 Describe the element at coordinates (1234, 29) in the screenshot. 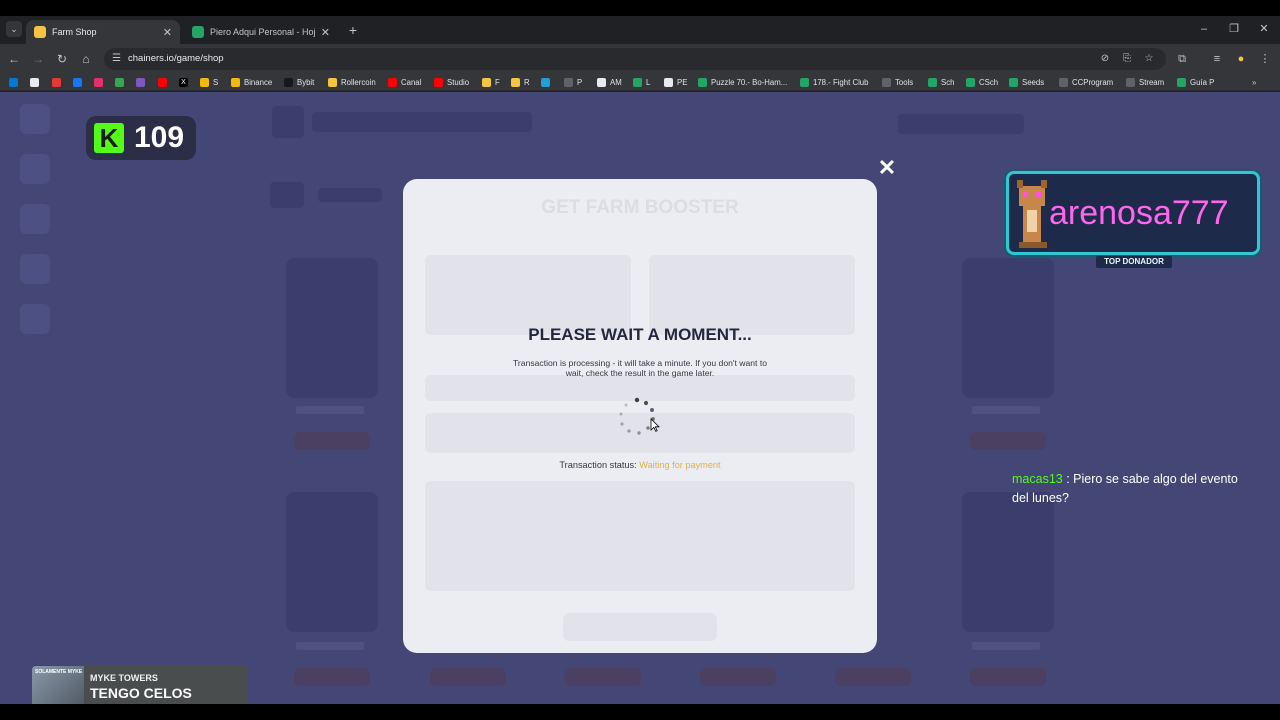

I see `restore-icon: ❐` at that location.